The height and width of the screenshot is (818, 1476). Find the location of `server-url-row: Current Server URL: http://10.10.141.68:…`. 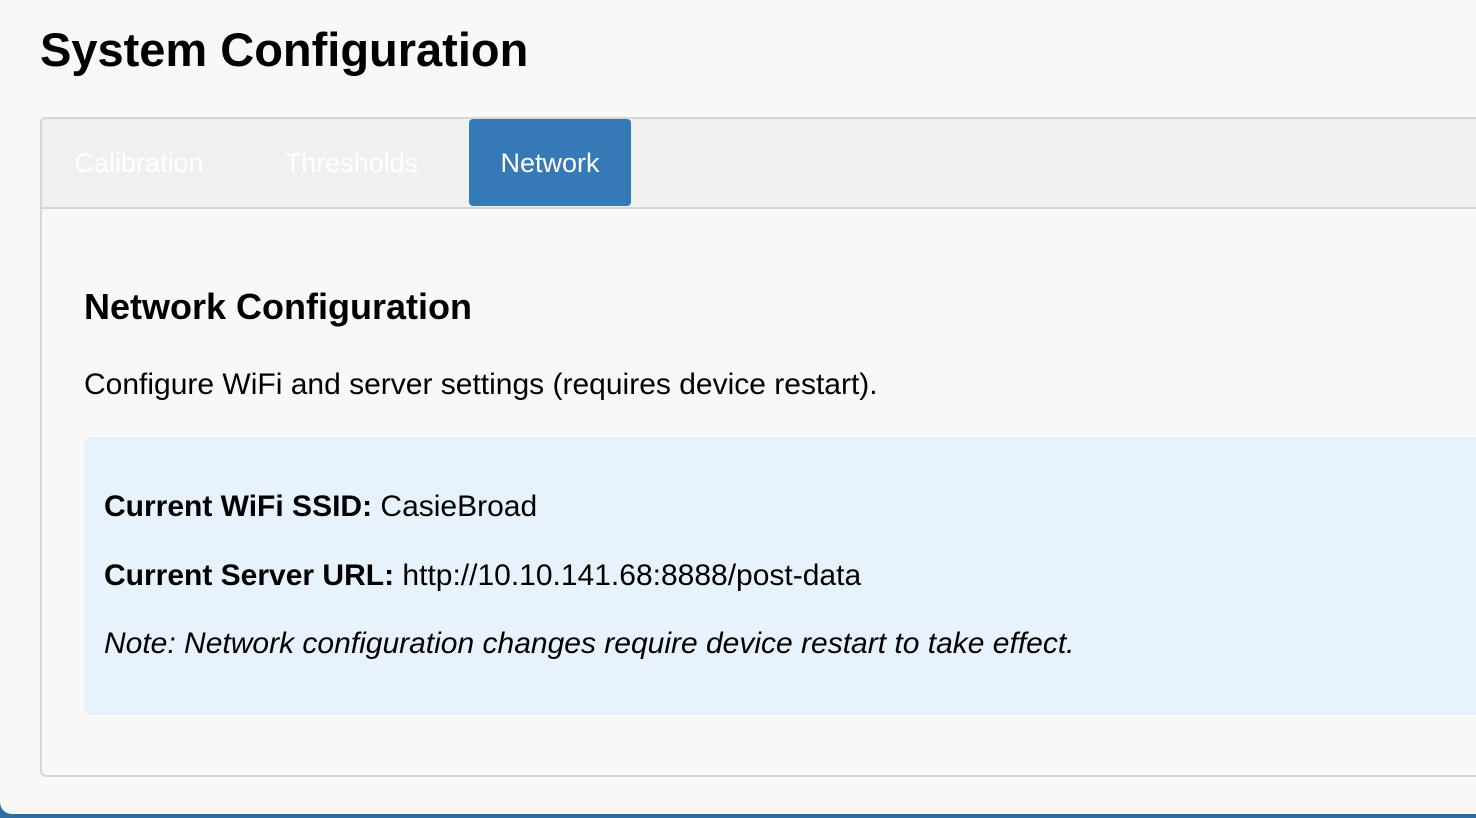

server-url-row: Current Server URL: http://10.10.141.68:… is located at coordinates (482, 576).